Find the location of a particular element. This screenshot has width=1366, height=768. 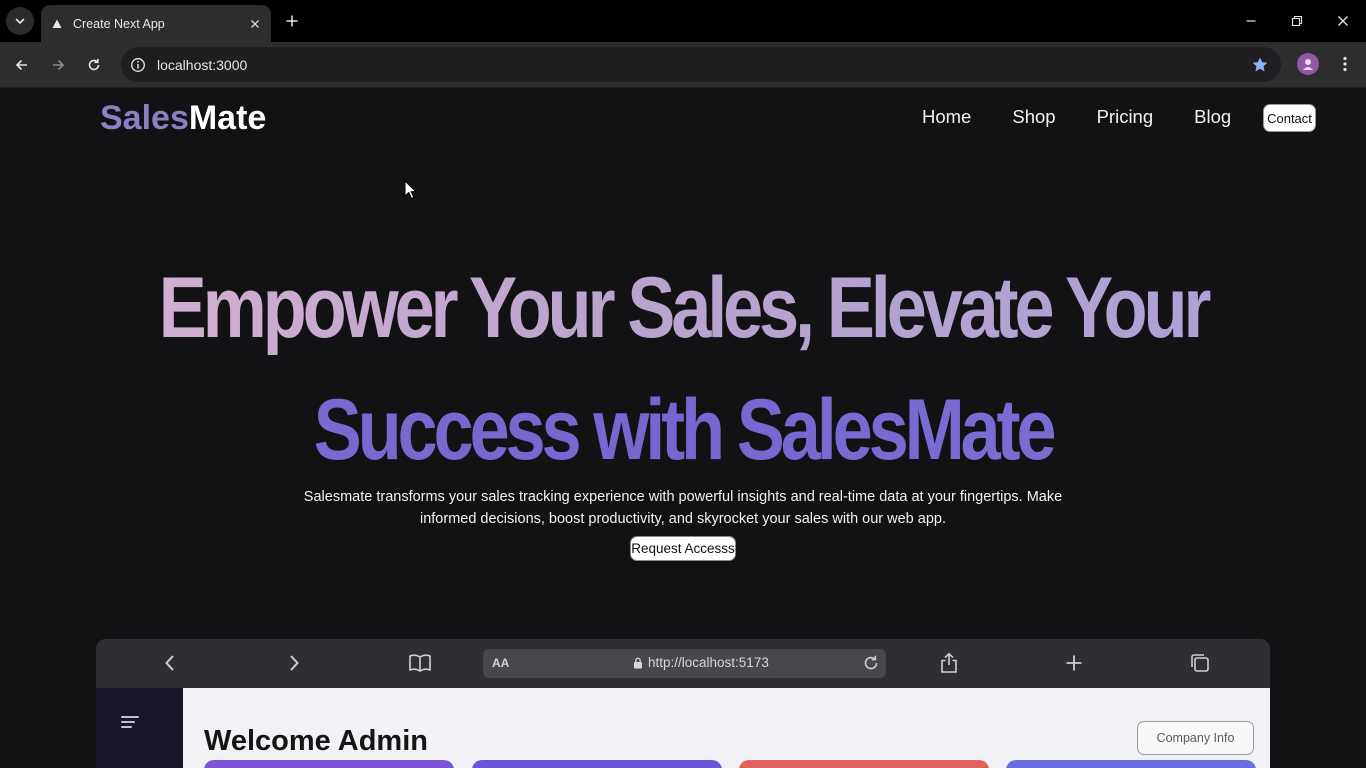

preview-url-field: AA http://localhost:5173 is located at coordinates (684, 663).